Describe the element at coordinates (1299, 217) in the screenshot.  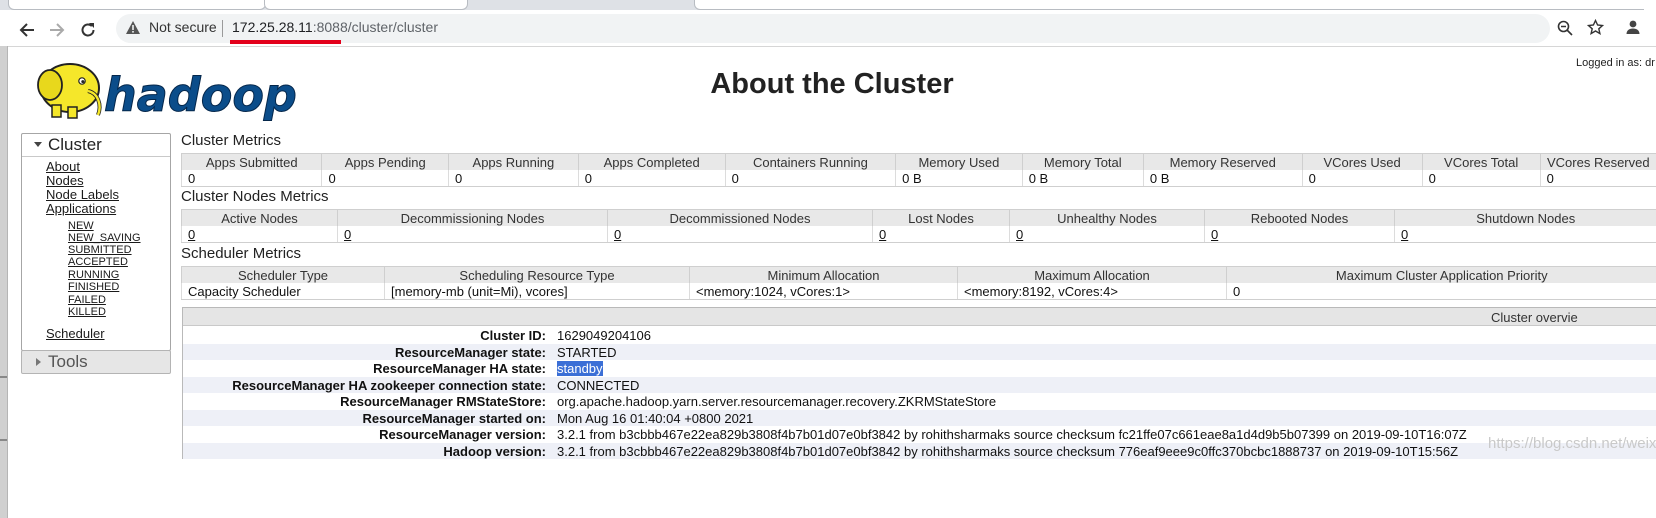
I see `column-header: Rebooted Nodes` at that location.